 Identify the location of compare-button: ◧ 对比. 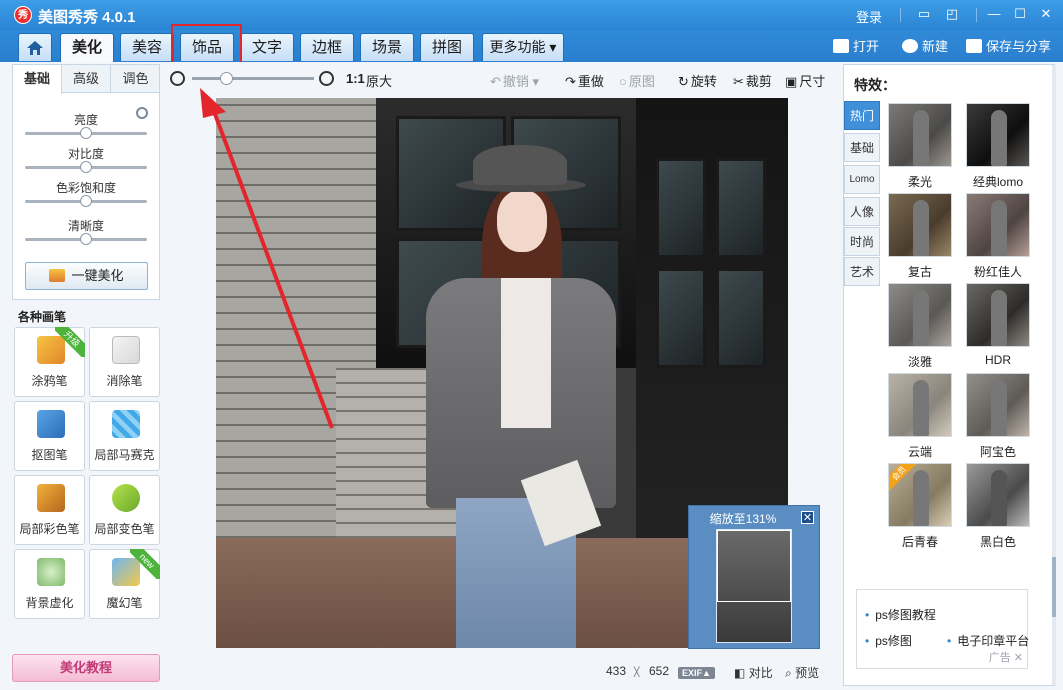
(753, 672).